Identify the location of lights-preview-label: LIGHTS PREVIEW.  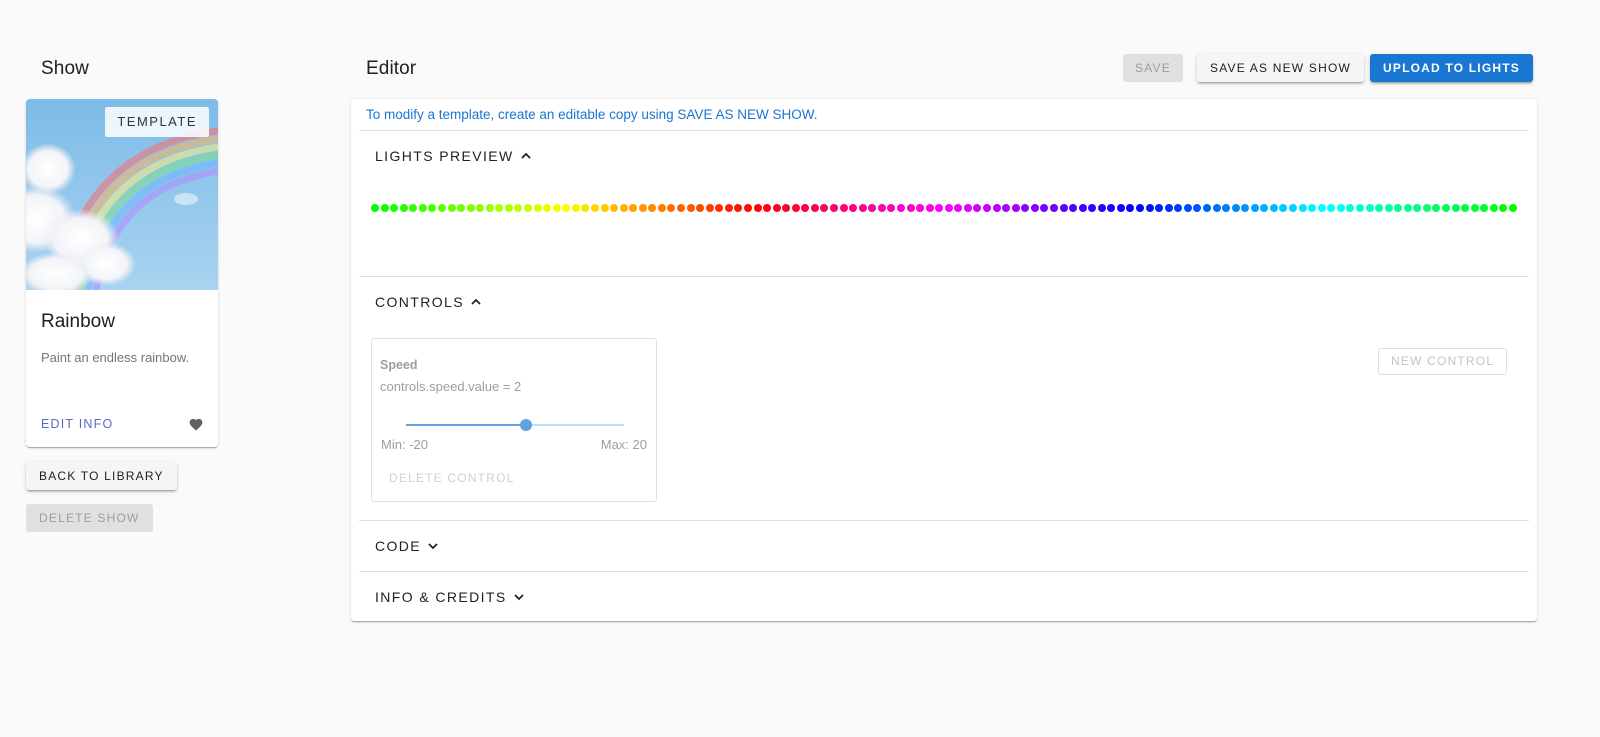
(444, 156).